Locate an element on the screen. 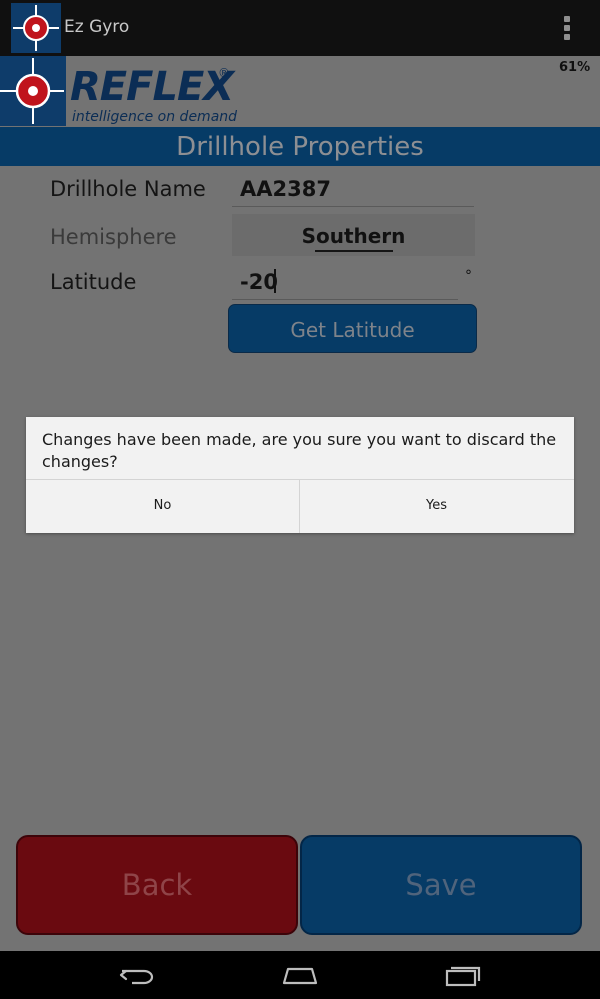  action-bar: Ez Gyro is located at coordinates (300, 28).